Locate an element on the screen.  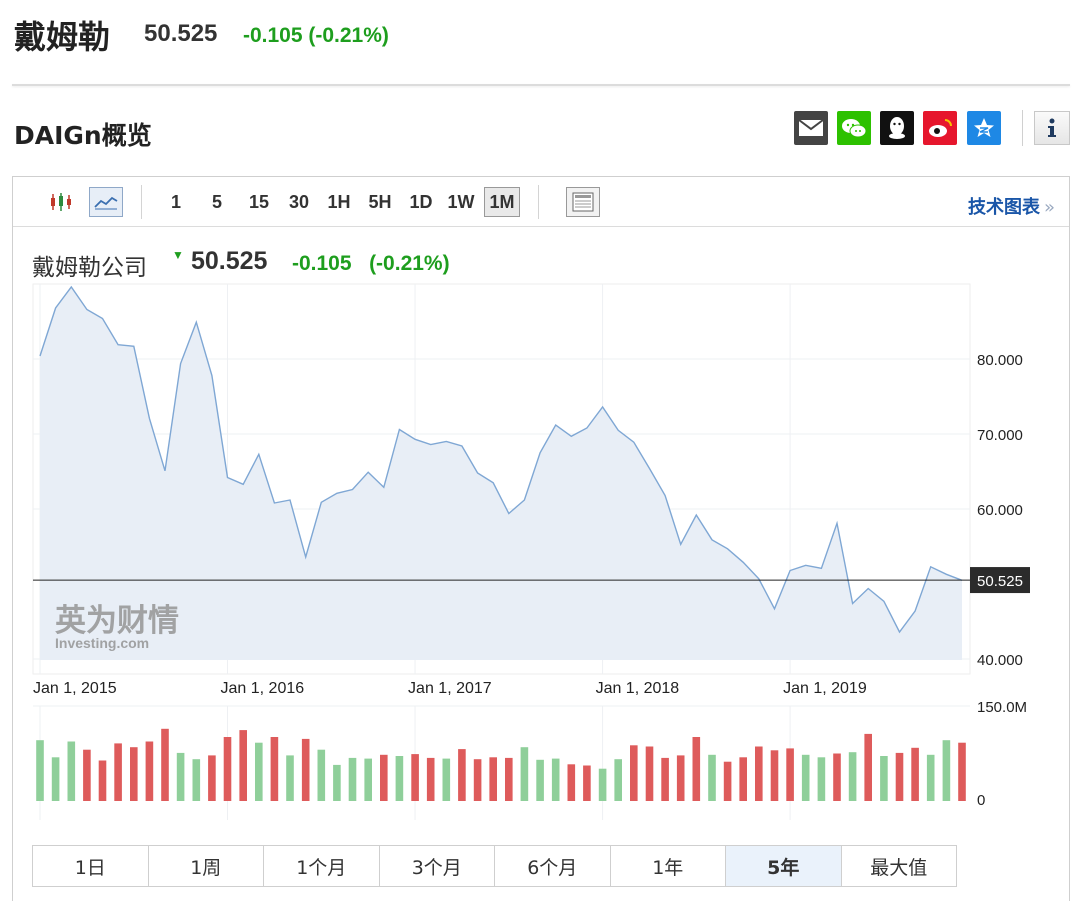
volume-tick-label: 150.0M is located at coordinates (1002, 707).